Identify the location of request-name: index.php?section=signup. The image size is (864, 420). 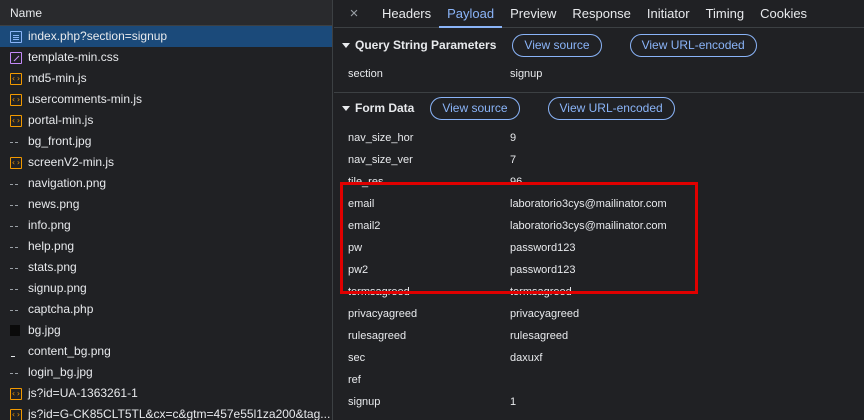
(98, 36).